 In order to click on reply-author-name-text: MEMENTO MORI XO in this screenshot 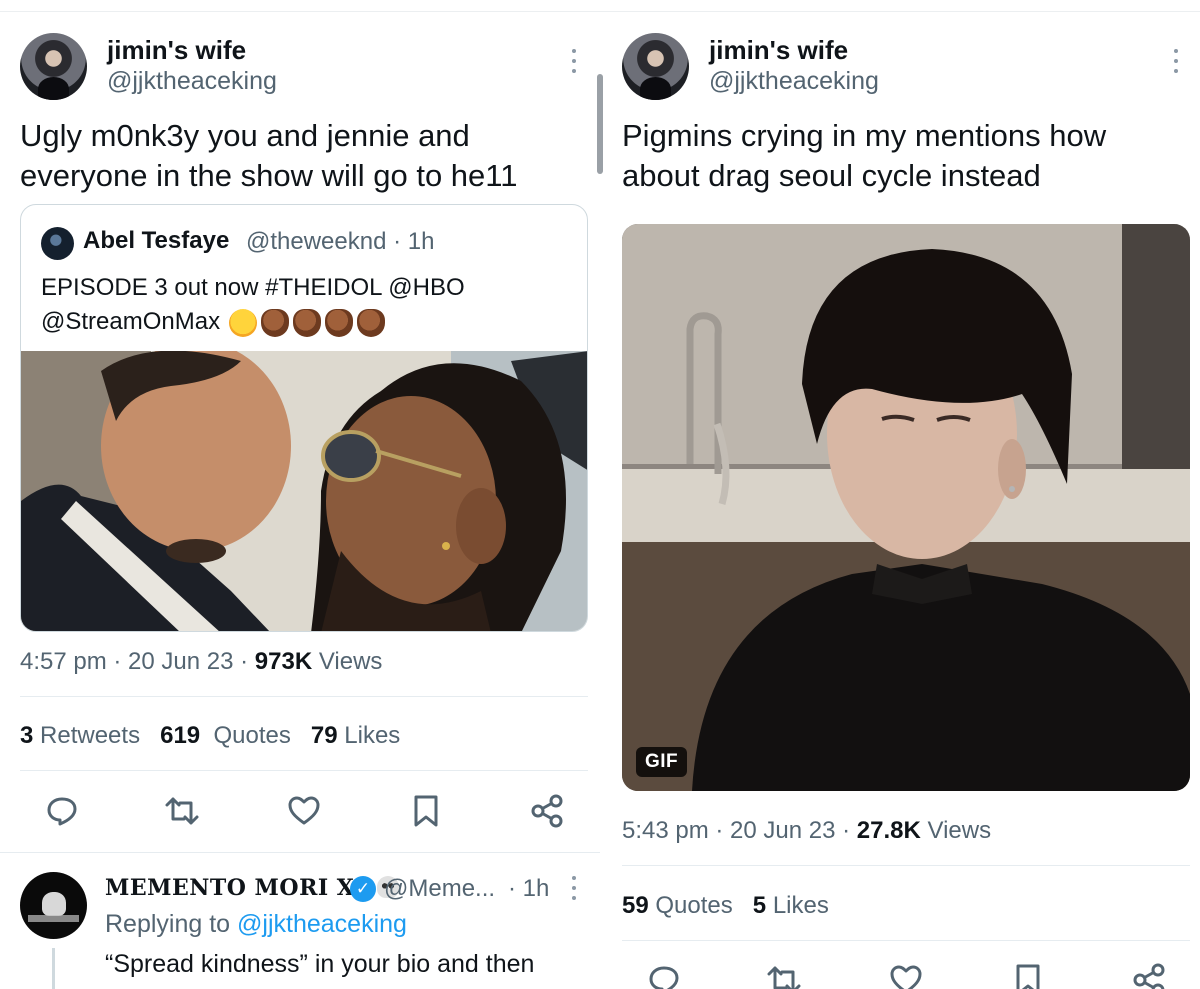, I will do `click(239, 888)`.